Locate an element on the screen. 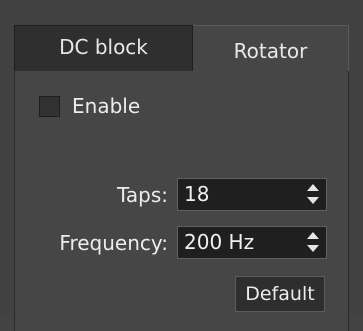 This screenshot has height=331, width=363. tab-bar: DC block Rotator is located at coordinates (181, 48).